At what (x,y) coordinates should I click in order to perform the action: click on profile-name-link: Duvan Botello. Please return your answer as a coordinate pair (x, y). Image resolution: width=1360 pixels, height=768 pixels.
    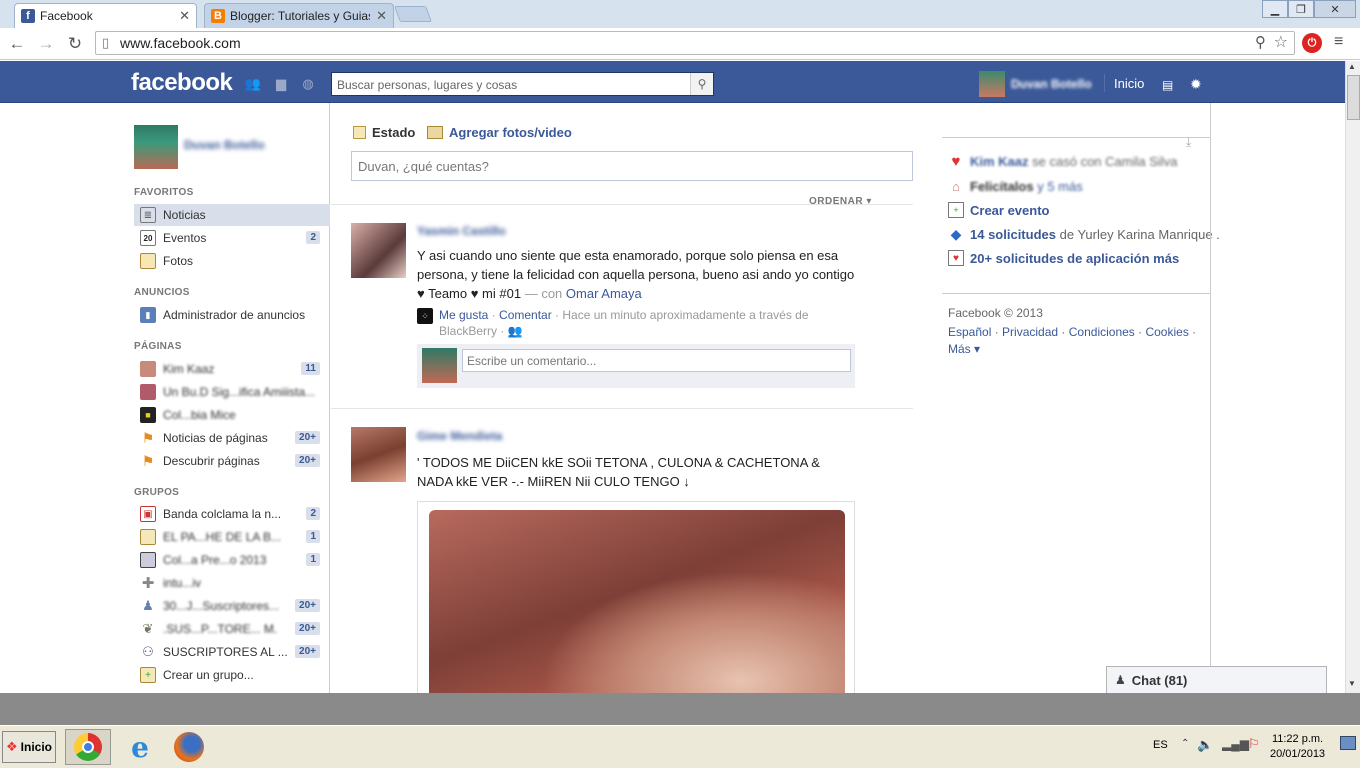
    Looking at the image, I should click on (224, 145).